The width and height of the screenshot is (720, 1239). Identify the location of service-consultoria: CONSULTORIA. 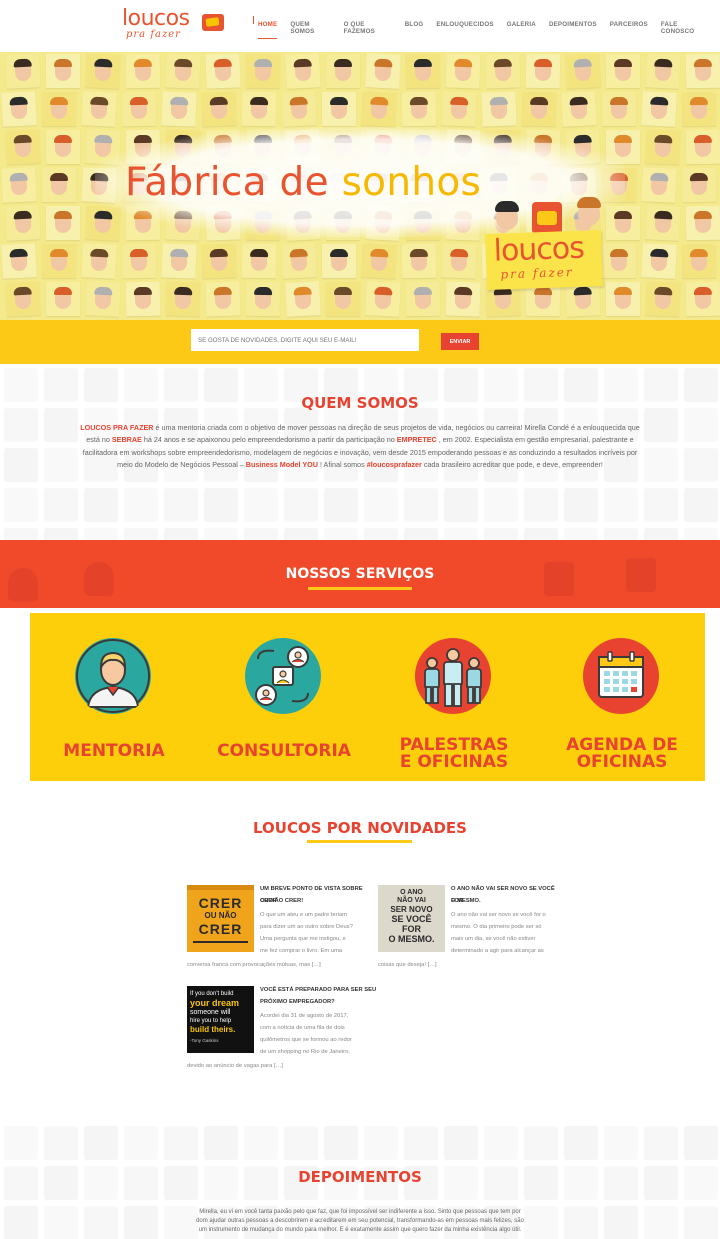
(284, 697).